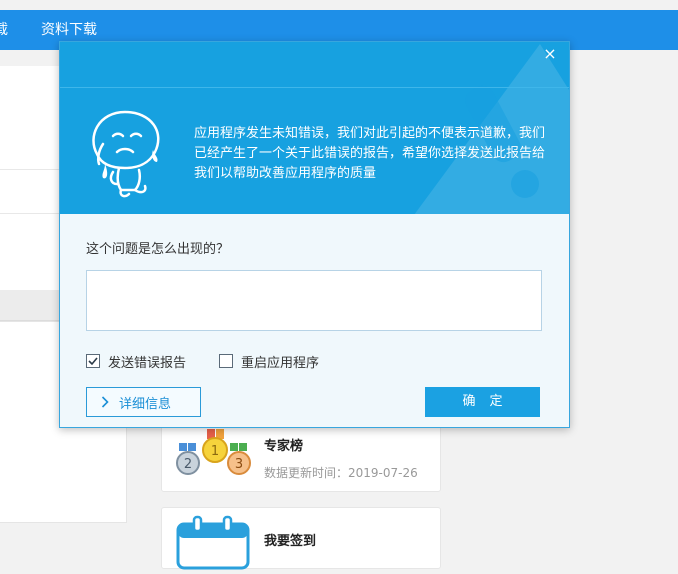 The width and height of the screenshot is (678, 574). Describe the element at coordinates (215, 451) in the screenshot. I see `medal-number: 1` at that location.